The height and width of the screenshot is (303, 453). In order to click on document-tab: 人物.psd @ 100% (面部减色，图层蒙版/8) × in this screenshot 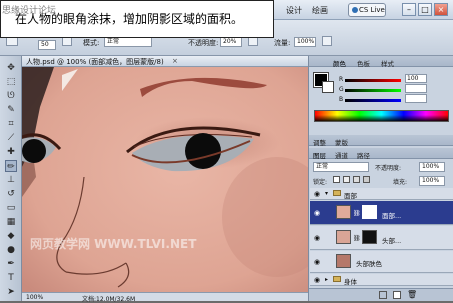, I will do `click(165, 61)`.